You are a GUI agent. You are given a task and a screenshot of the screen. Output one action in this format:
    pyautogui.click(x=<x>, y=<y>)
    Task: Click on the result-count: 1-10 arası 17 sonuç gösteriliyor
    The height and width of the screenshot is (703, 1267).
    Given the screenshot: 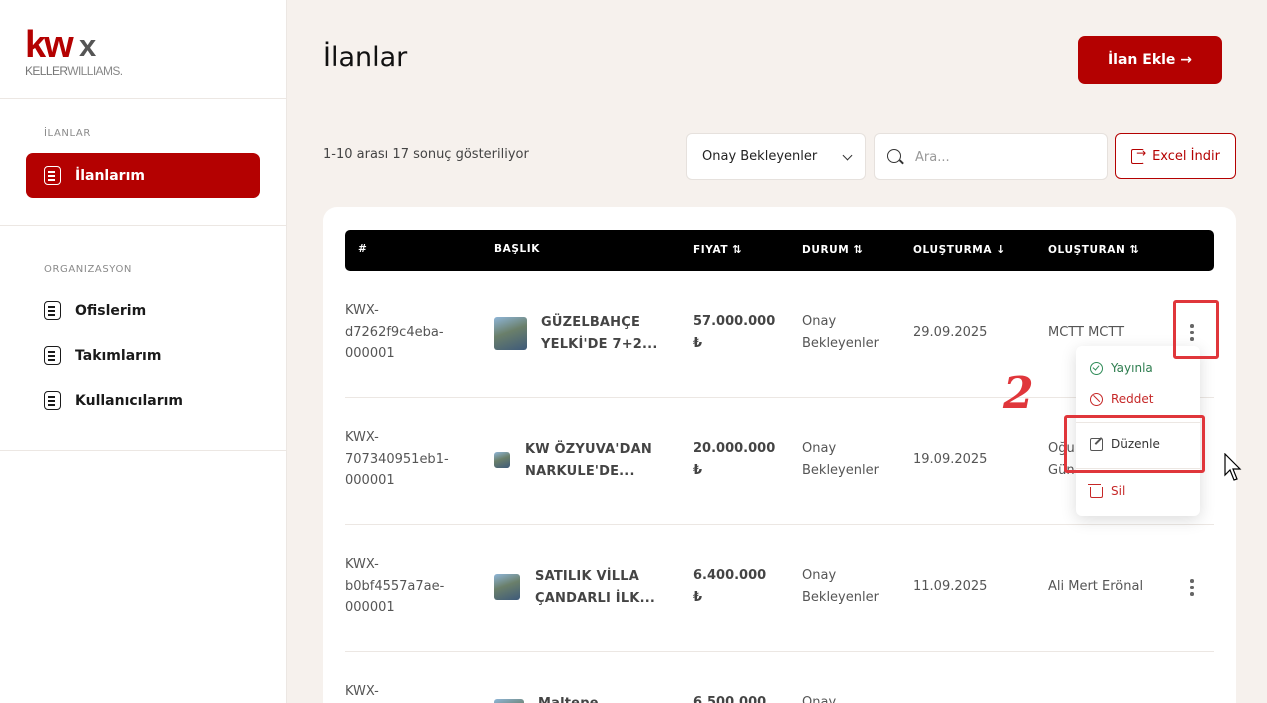 What is the action you would take?
    pyautogui.click(x=426, y=154)
    